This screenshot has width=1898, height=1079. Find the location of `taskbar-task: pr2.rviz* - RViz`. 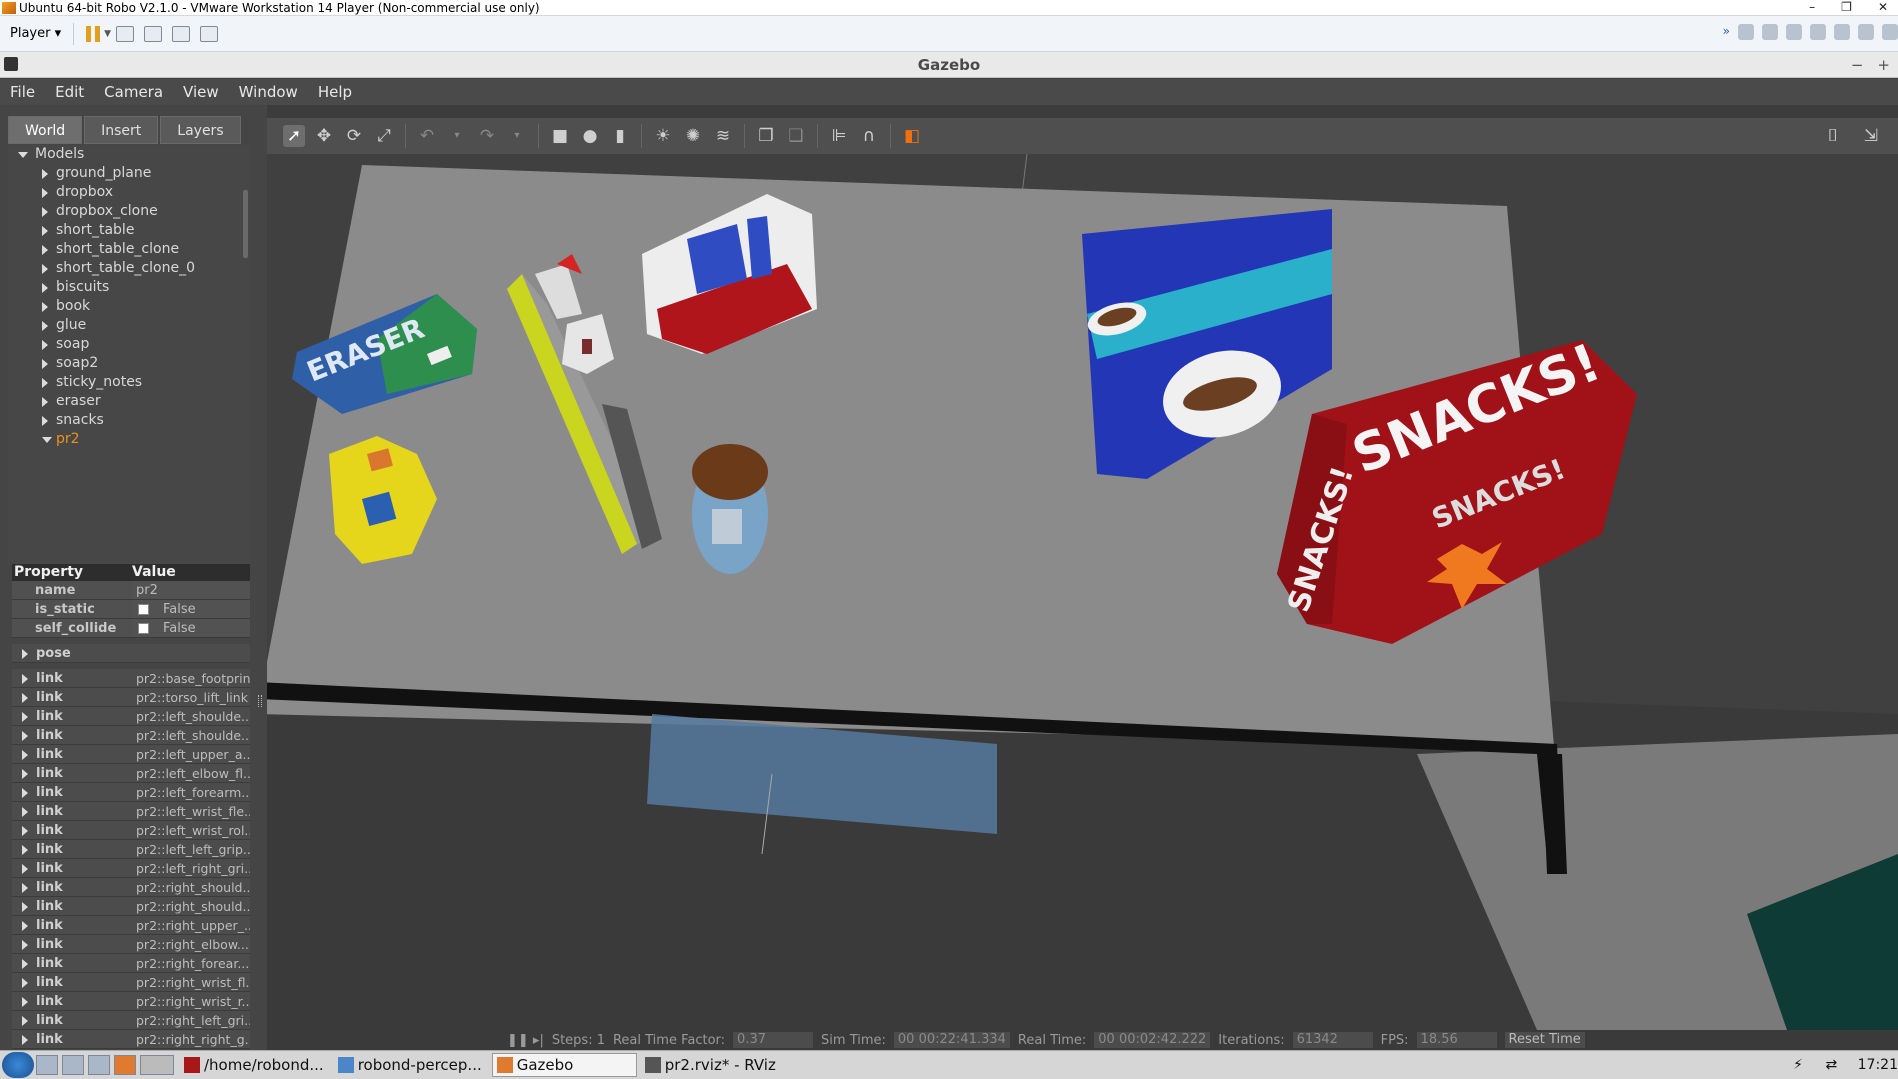

taskbar-task: pr2.rviz* - RViz is located at coordinates (711, 1065).